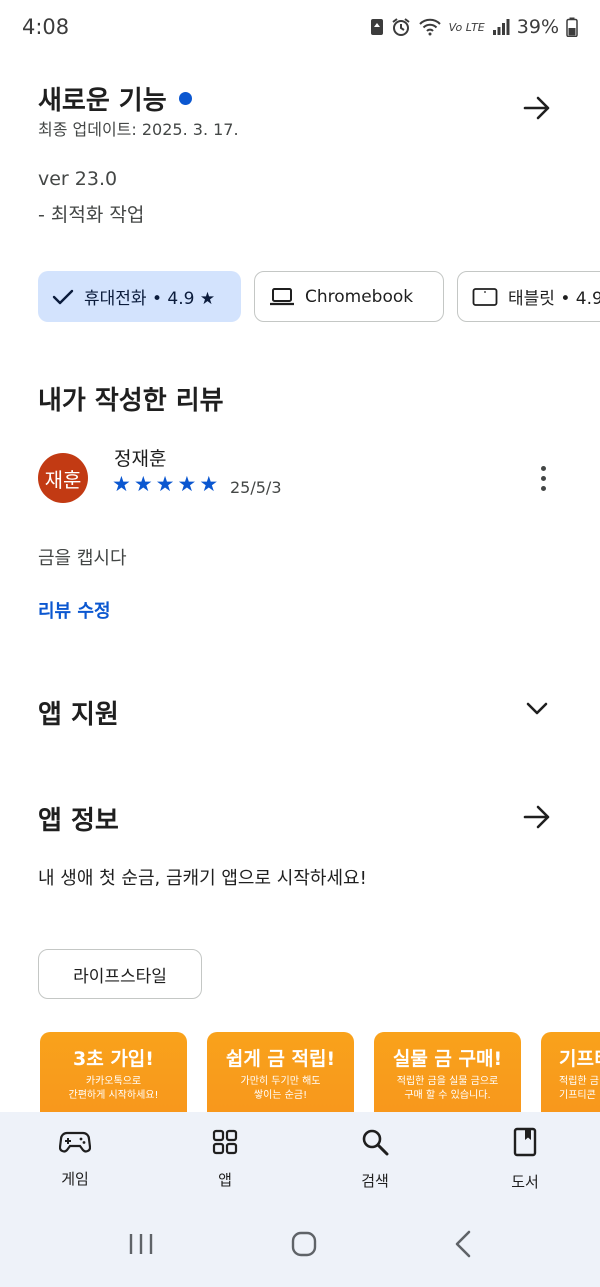 The width and height of the screenshot is (600, 1287). What do you see at coordinates (280, 1081) in the screenshot?
I see `screenshot-subtitle: 가만히 두기만 해도` at bounding box center [280, 1081].